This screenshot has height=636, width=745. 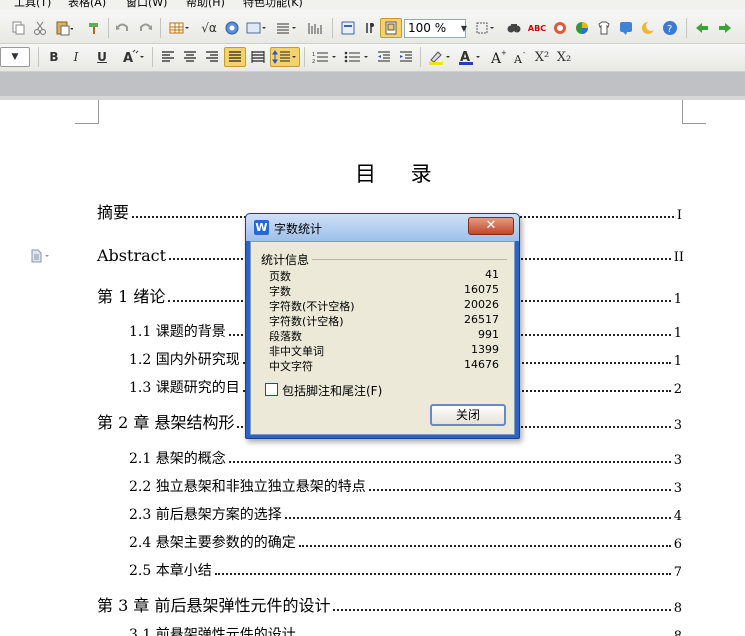 What do you see at coordinates (232, 28) in the screenshot?
I see `insert-object-icon` at bounding box center [232, 28].